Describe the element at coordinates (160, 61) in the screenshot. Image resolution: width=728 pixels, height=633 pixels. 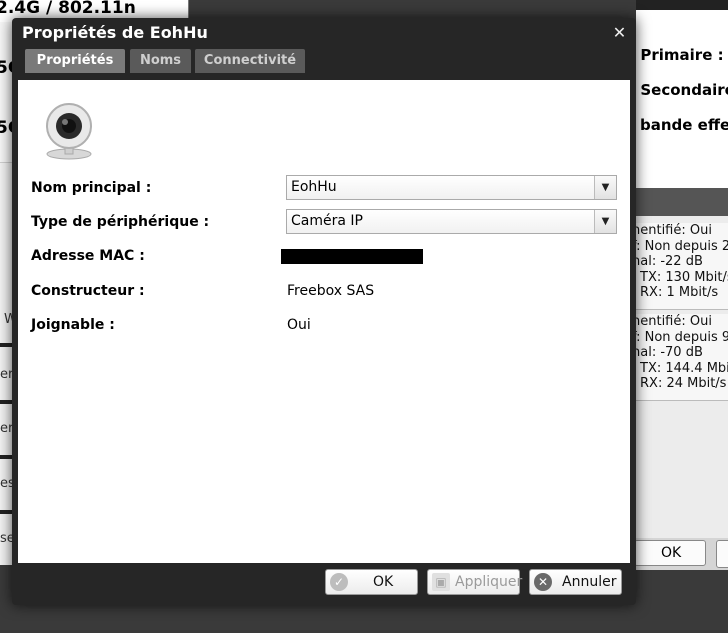
I see `tab-noms: Noms` at that location.